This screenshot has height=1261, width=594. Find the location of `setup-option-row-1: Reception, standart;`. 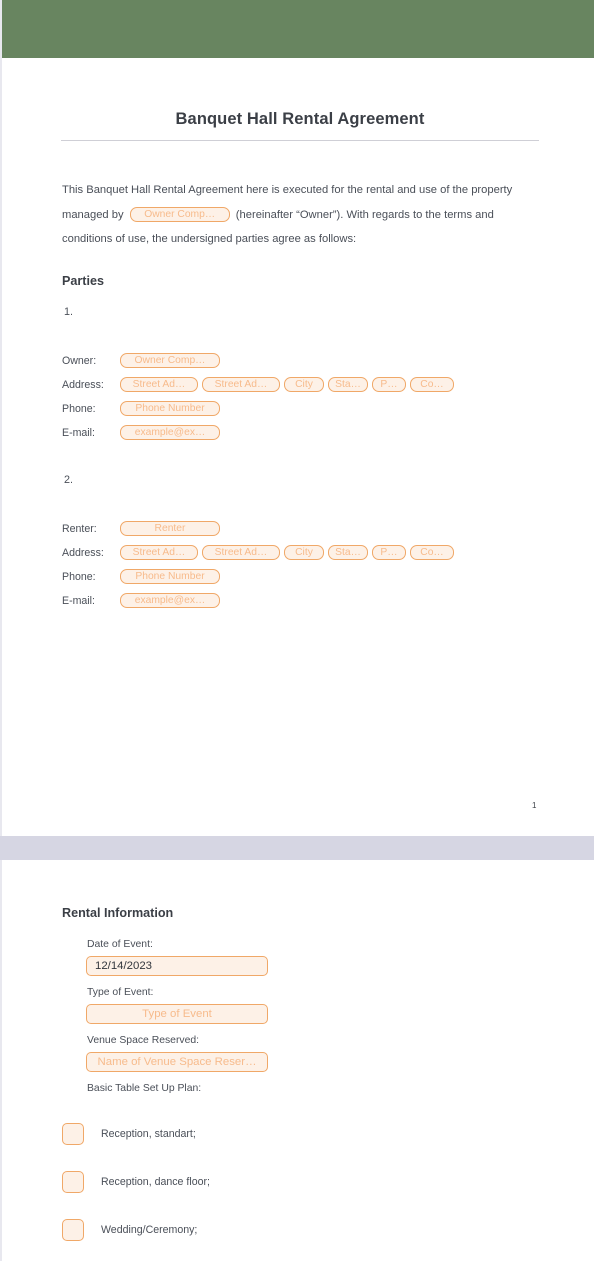

setup-option-row-1: Reception, standart; is located at coordinates (129, 1134).